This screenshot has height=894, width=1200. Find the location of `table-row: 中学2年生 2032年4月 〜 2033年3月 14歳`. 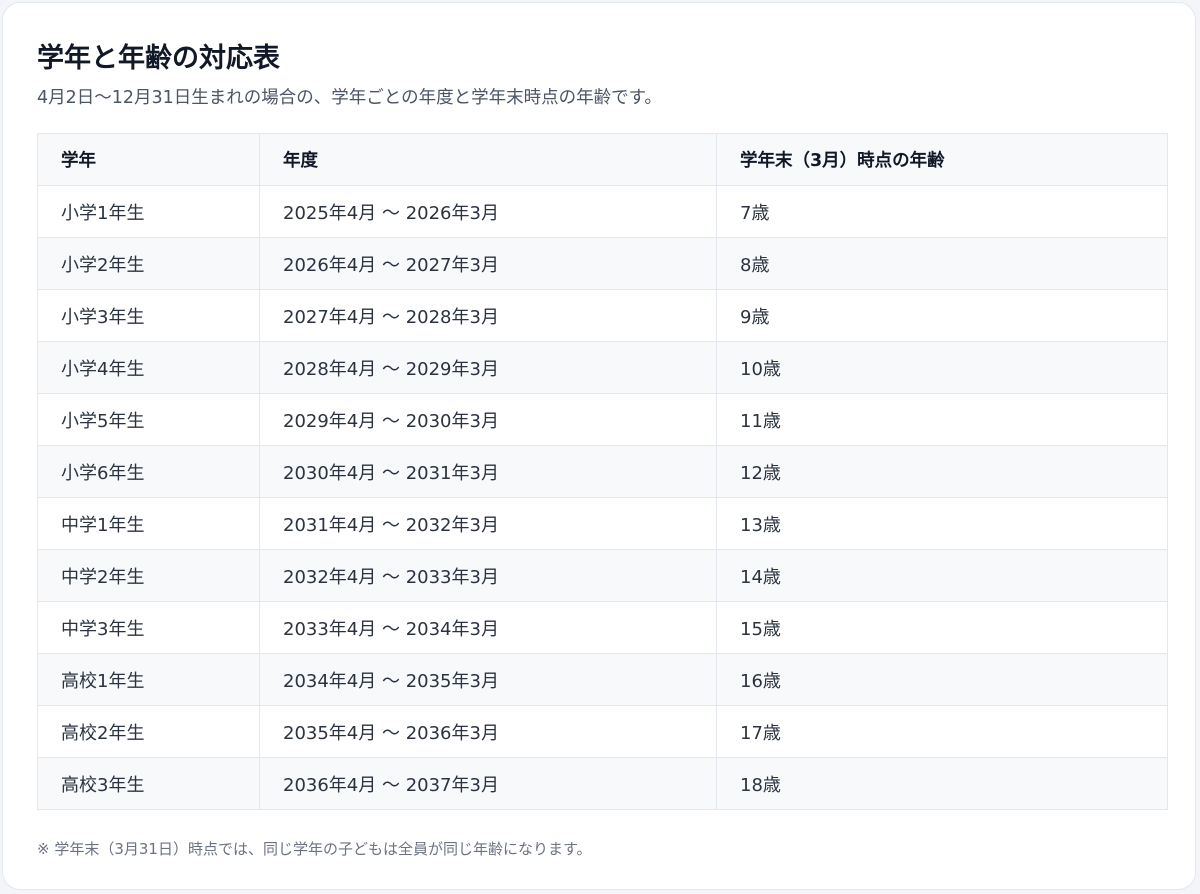

table-row: 中学2年生 2032年4月 〜 2033年3月 14歳 is located at coordinates (602, 575).